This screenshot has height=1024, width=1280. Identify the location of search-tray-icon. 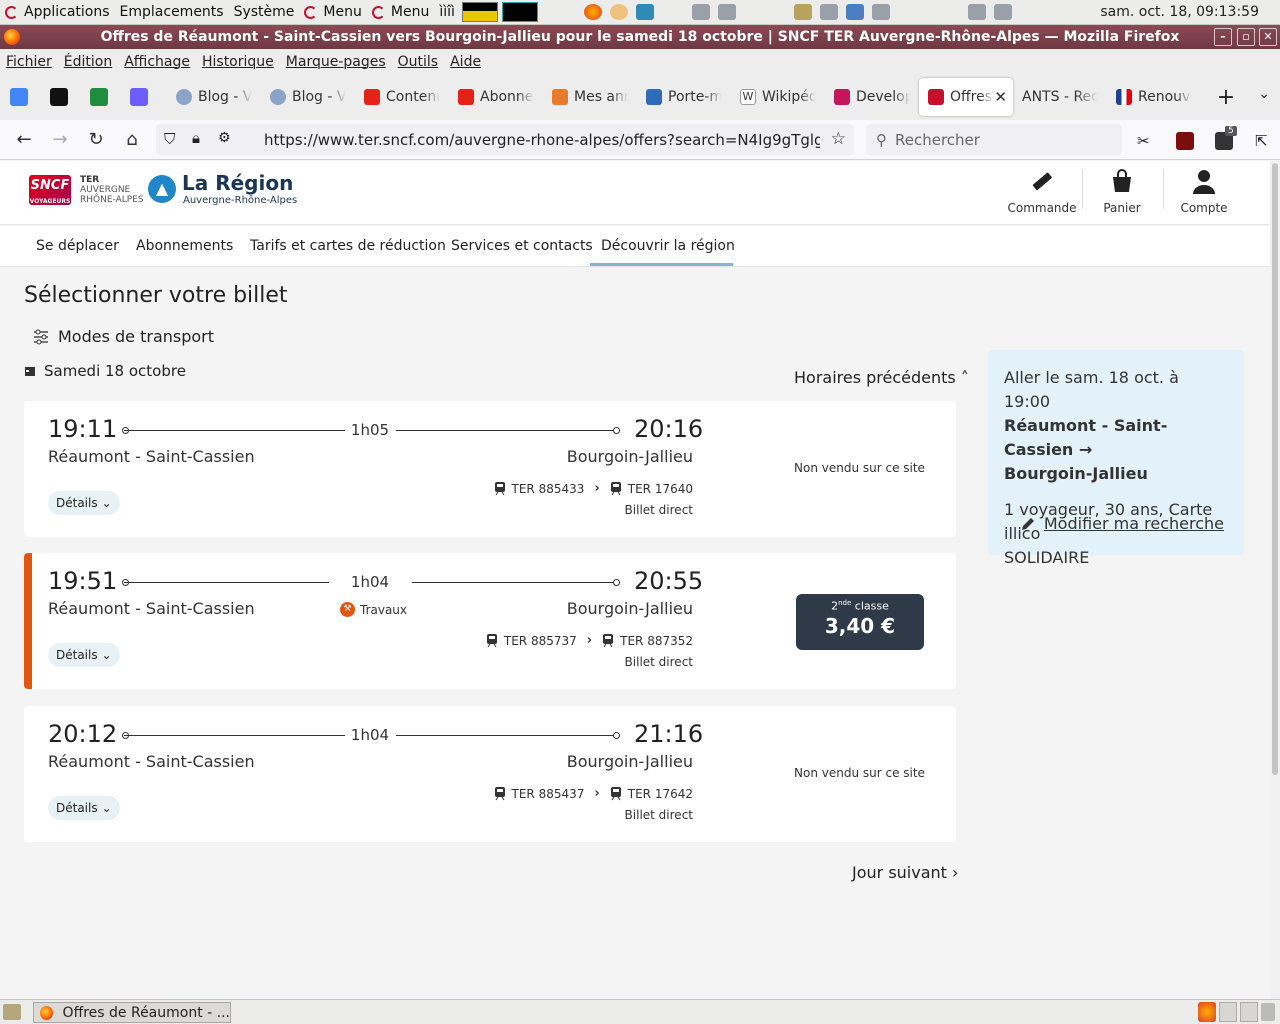
(854, 12).